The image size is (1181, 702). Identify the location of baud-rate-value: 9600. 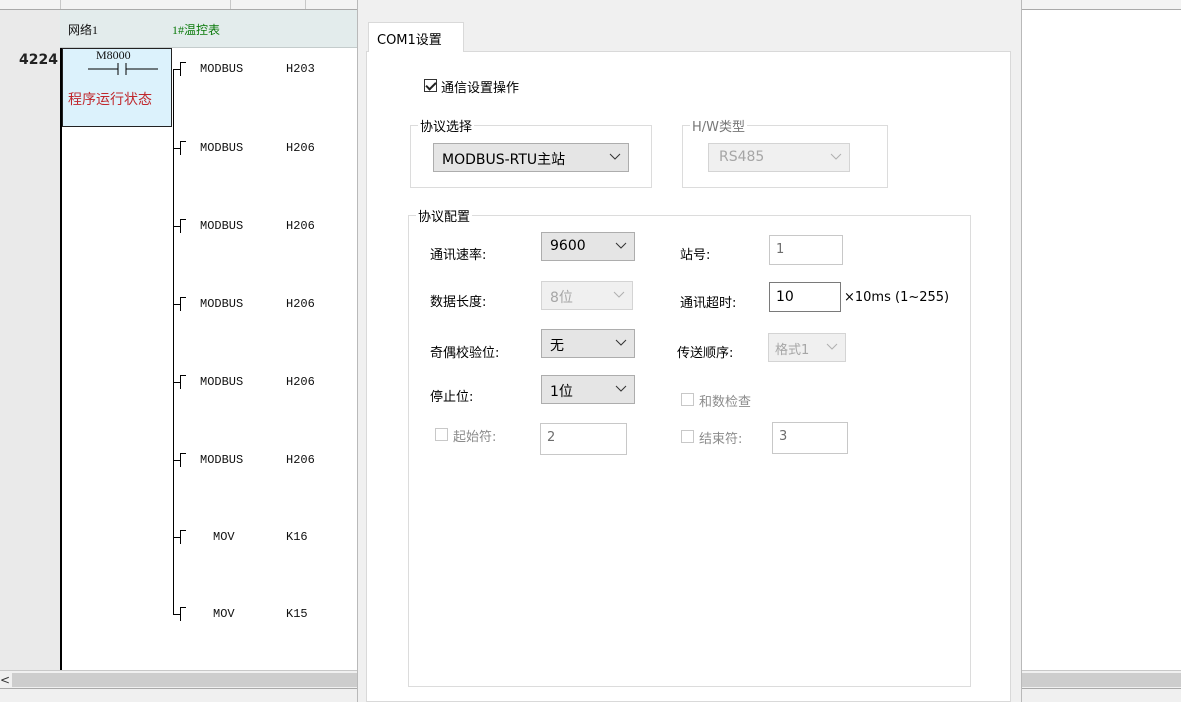
(568, 246).